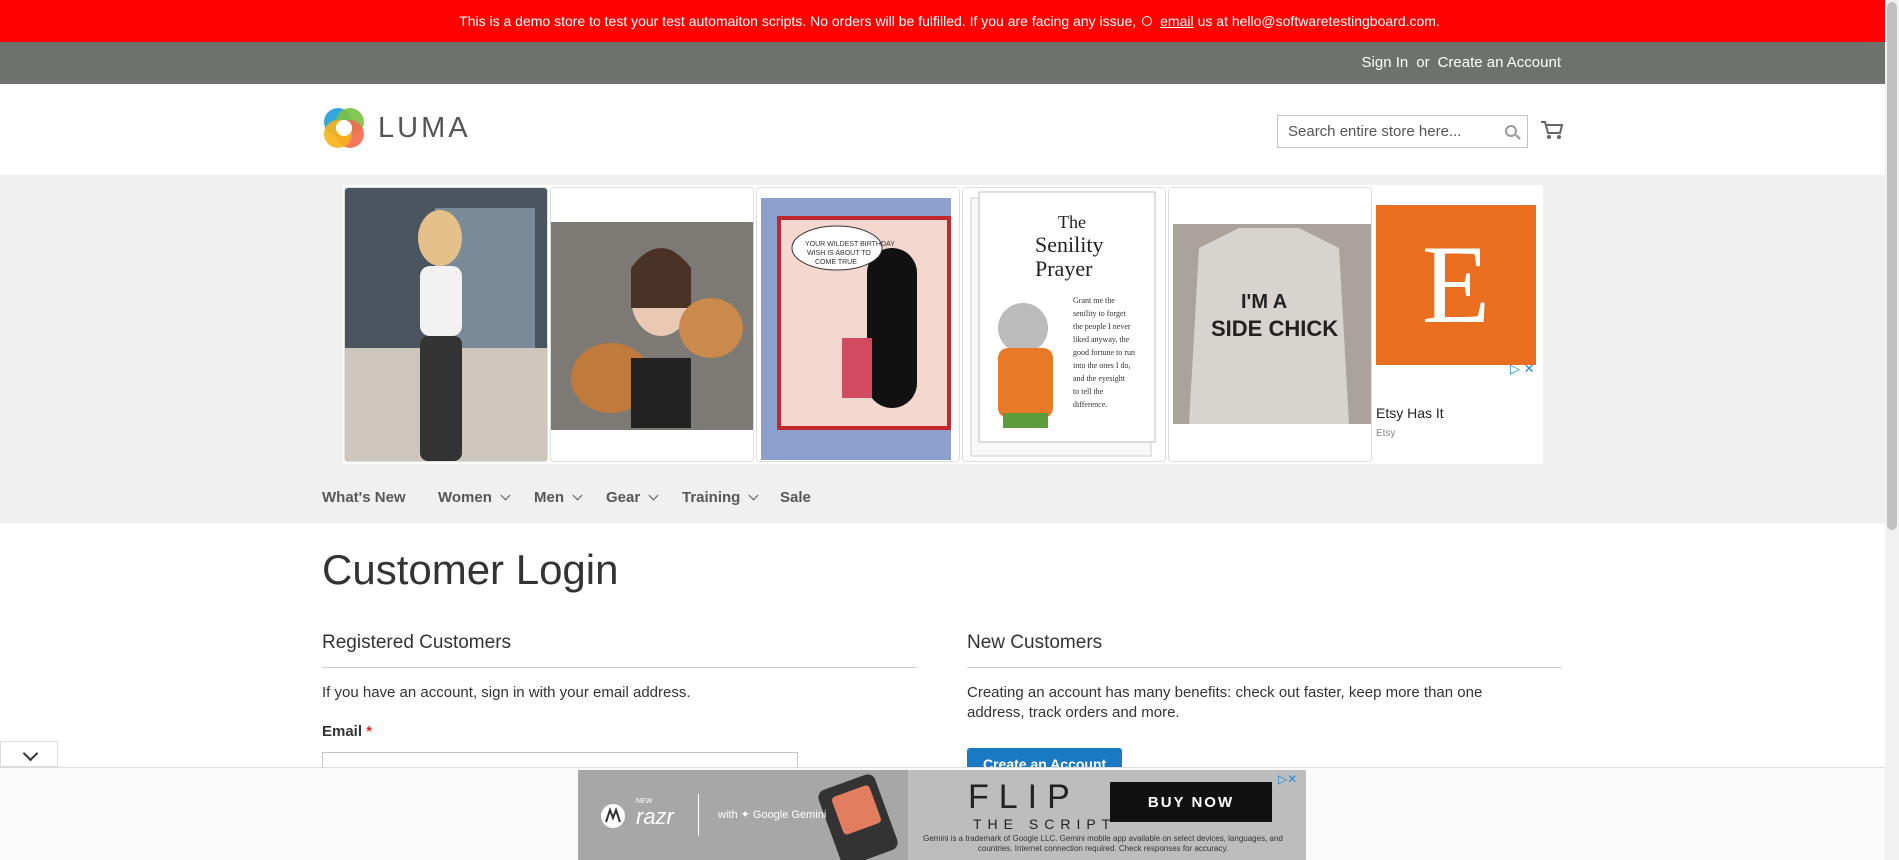  Describe the element at coordinates (364, 497) in the screenshot. I see `nav-whats-new: What's New` at that location.